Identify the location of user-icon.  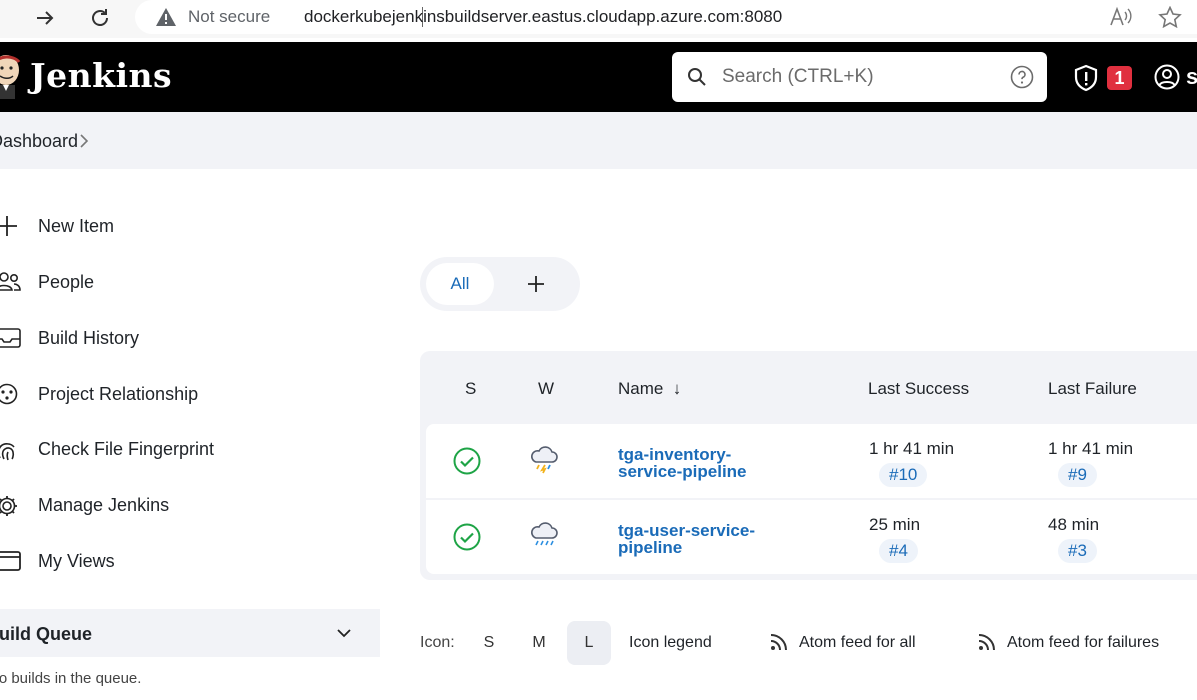
(1167, 77).